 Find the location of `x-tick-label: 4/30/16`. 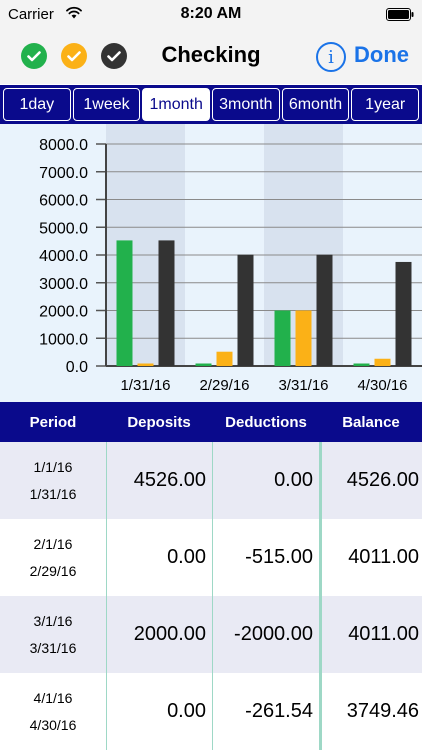

x-tick-label: 4/30/16 is located at coordinates (382, 385).